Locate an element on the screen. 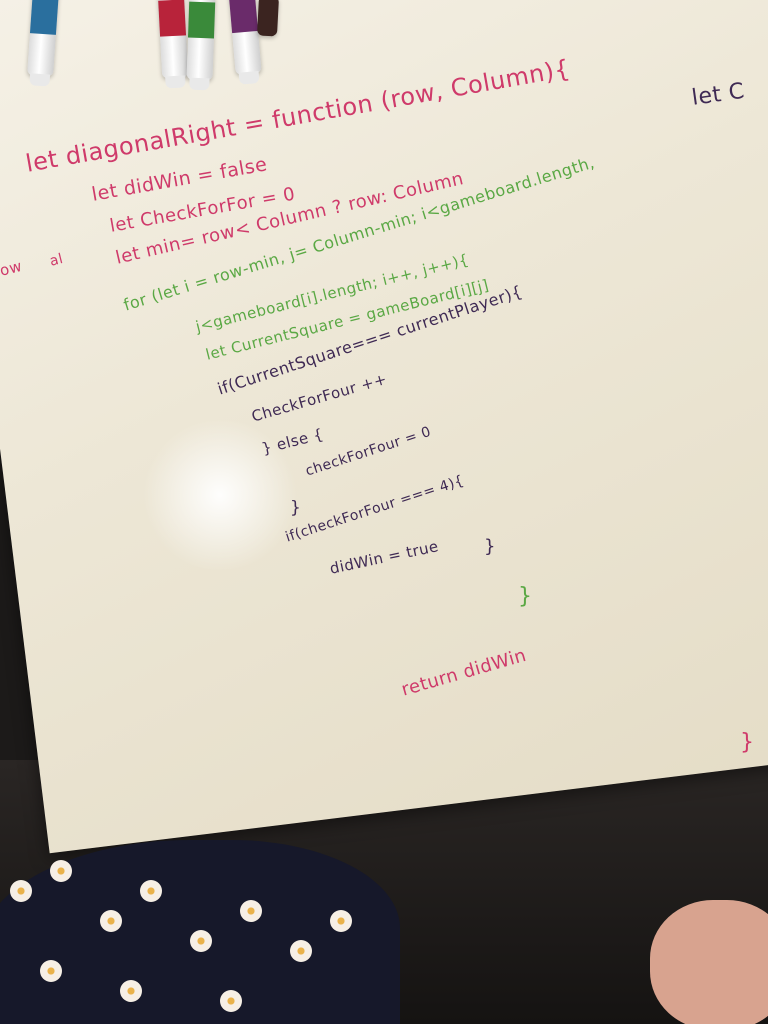  code-line-12: } is located at coordinates (296, 508).